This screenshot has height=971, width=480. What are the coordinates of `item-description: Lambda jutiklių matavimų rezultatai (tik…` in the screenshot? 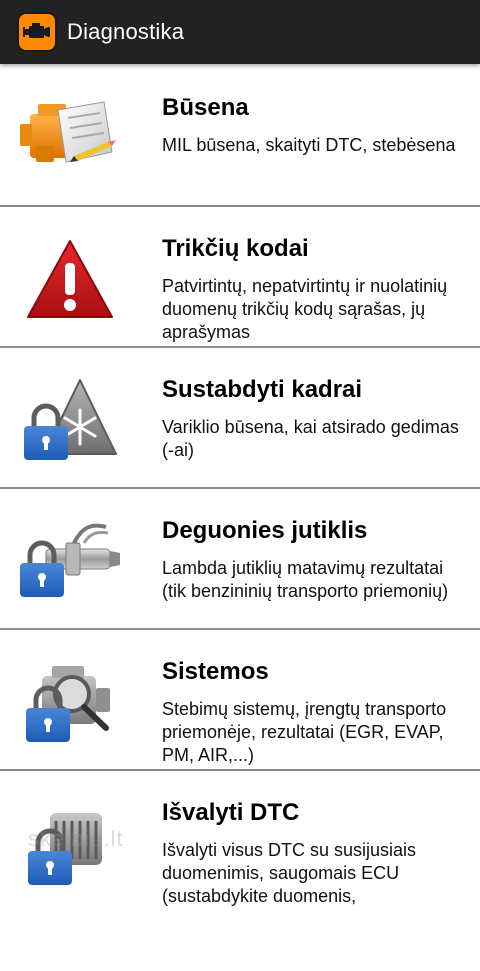 It's located at (305, 579).